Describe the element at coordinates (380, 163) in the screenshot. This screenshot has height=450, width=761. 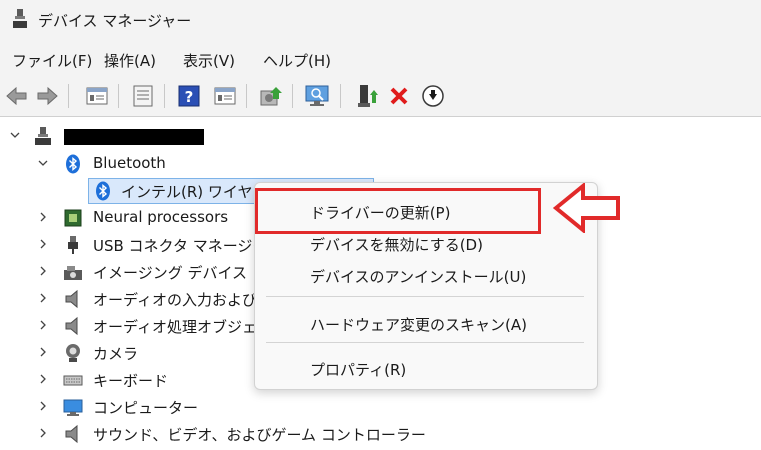
I see `tree-category-bluetooth: Bluetooth` at that location.